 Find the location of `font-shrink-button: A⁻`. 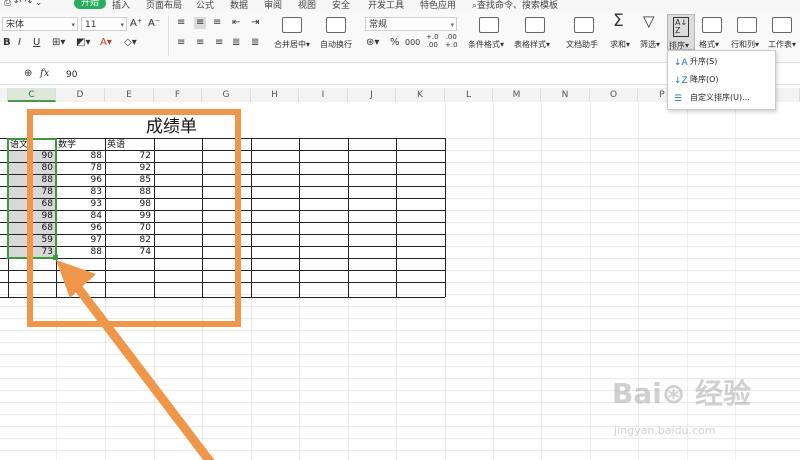

font-shrink-button: A⁻ is located at coordinates (154, 24).